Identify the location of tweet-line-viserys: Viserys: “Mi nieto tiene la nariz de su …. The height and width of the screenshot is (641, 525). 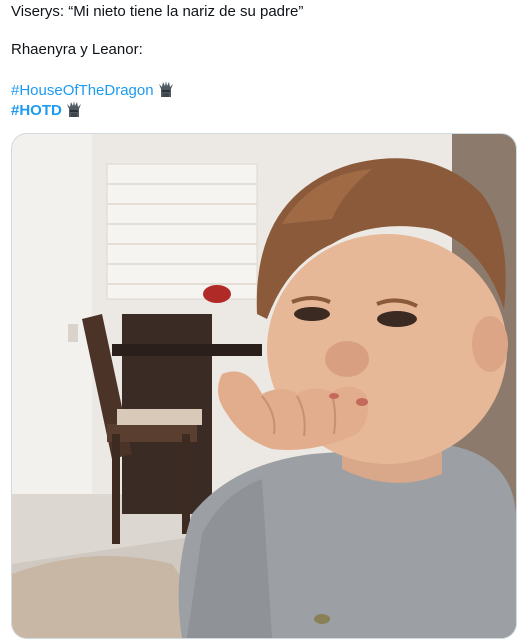
(157, 11).